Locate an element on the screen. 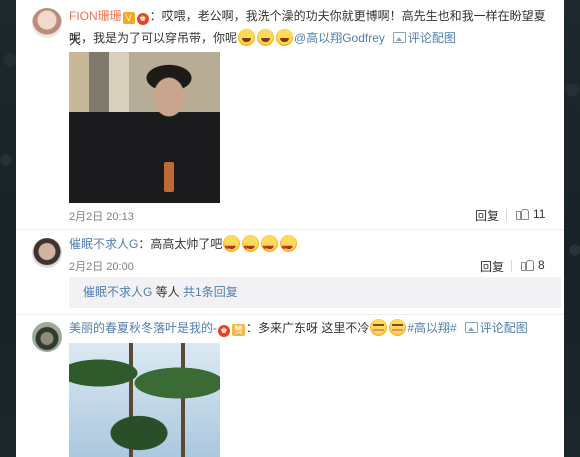 This screenshot has height=457, width=580. reply-username: 催眠不求人G is located at coordinates (117, 292).